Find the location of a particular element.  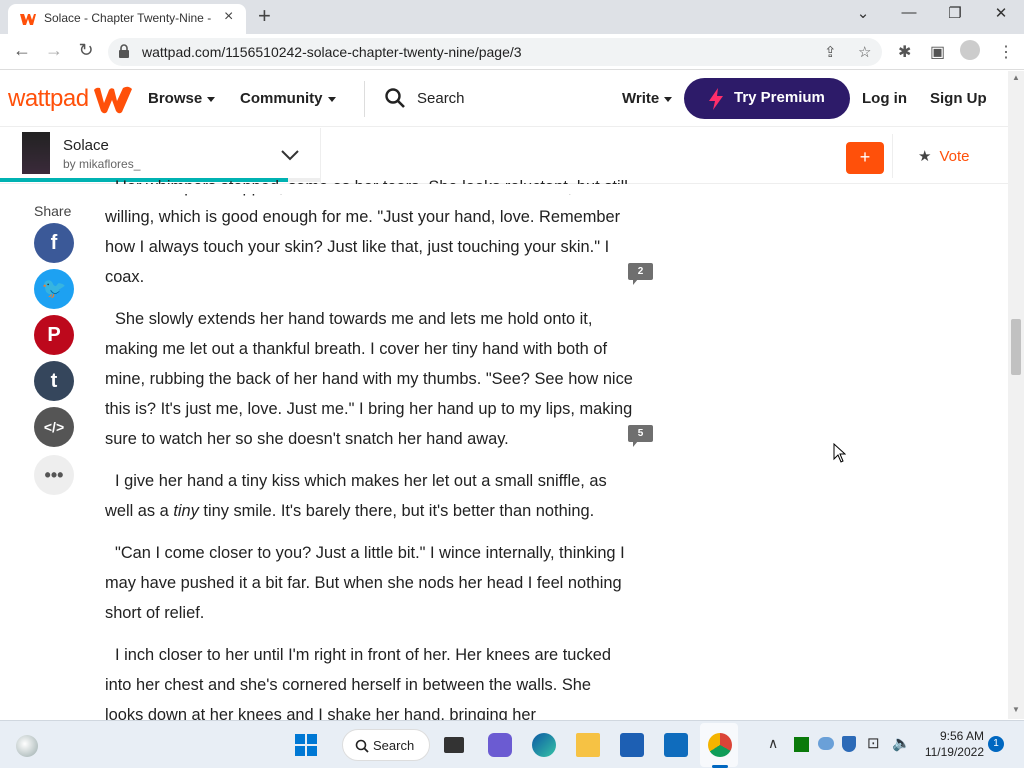

more-icon: ••• is located at coordinates (54, 475).